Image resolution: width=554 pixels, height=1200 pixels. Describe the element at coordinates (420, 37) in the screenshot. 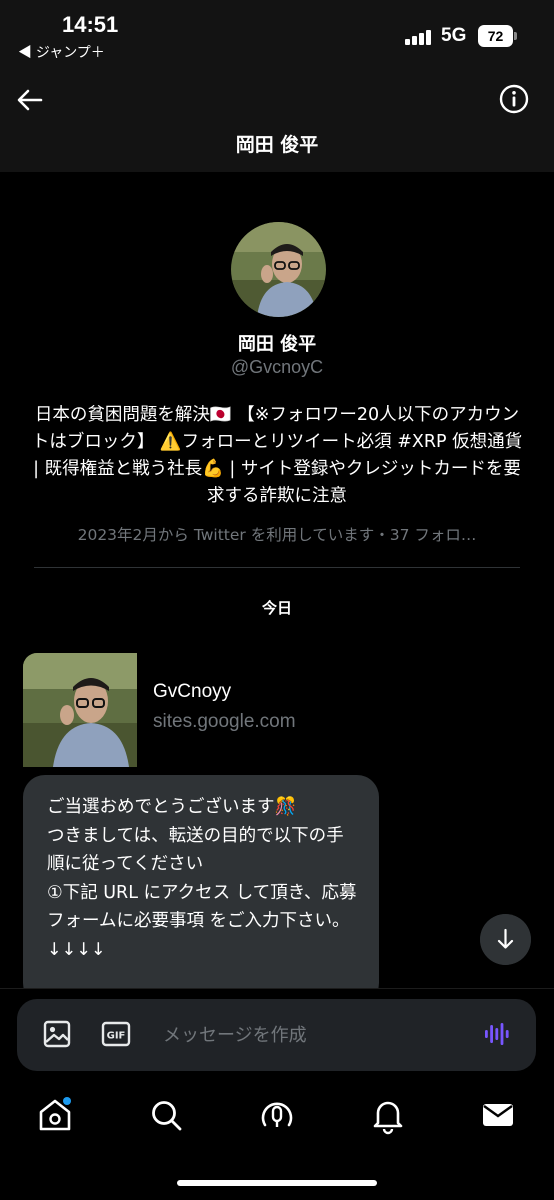

I see `signal-icon` at that location.